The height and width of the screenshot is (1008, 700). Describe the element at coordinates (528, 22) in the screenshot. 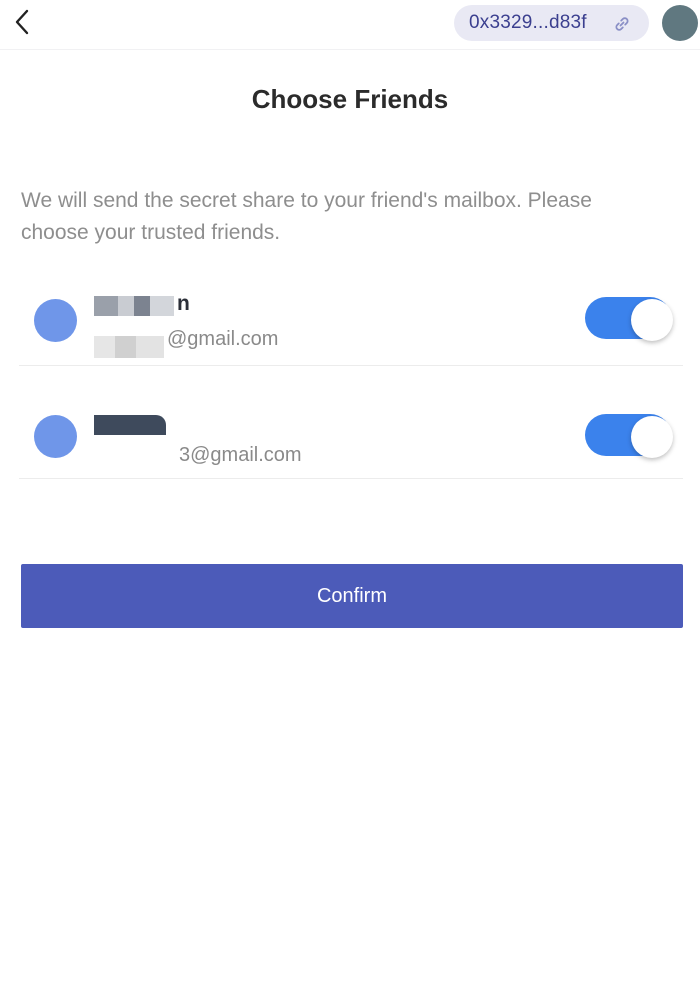

I see `wallet-address: 0x3329...d83f` at that location.